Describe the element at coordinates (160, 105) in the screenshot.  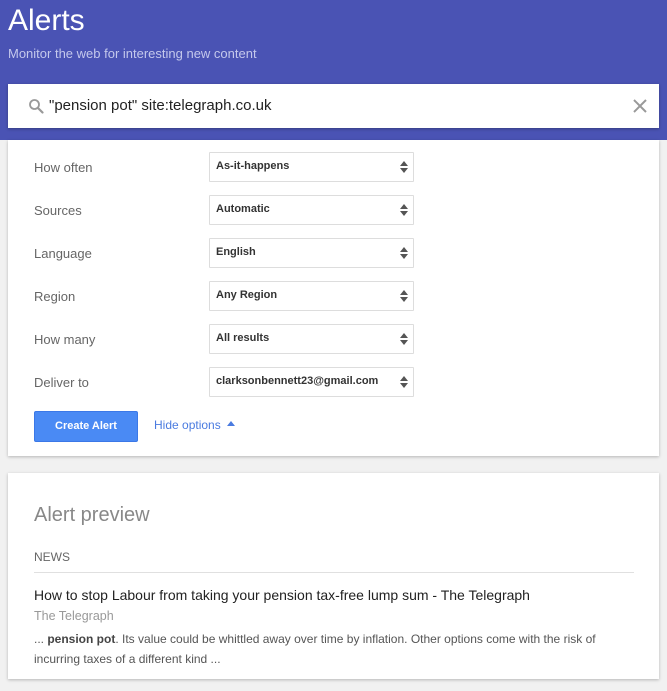
I see `search-input: "pension pot" site:telegraph.co.uk` at that location.